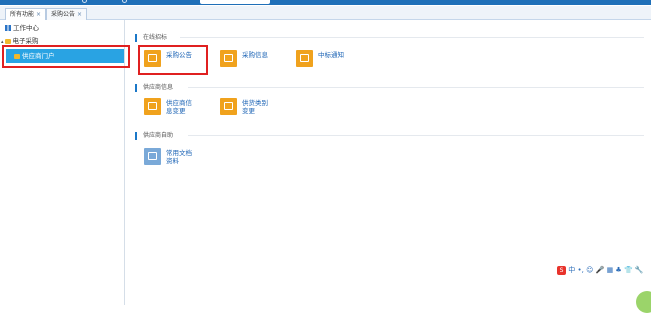 Image resolution: width=651 pixels, height=313 pixels. Describe the element at coordinates (158, 135) in the screenshot. I see `section-title-text: 供应商自助` at that location.